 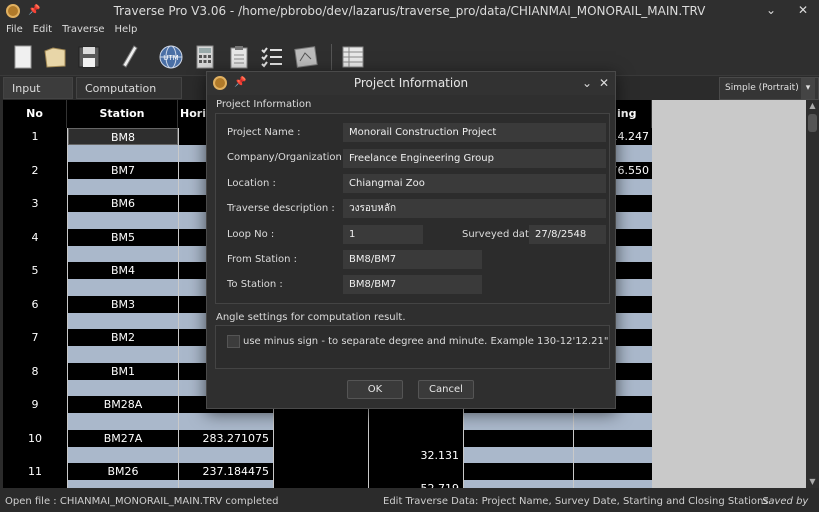 I want to click on drawing-icon, so click(x=306, y=57).